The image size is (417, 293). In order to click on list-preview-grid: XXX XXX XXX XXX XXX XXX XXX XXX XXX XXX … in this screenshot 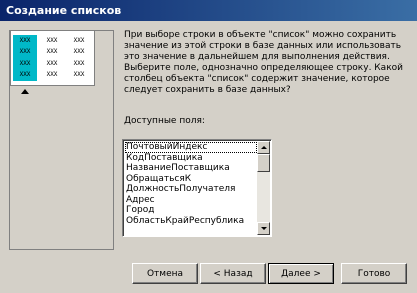, I will do `click(52, 58)`.